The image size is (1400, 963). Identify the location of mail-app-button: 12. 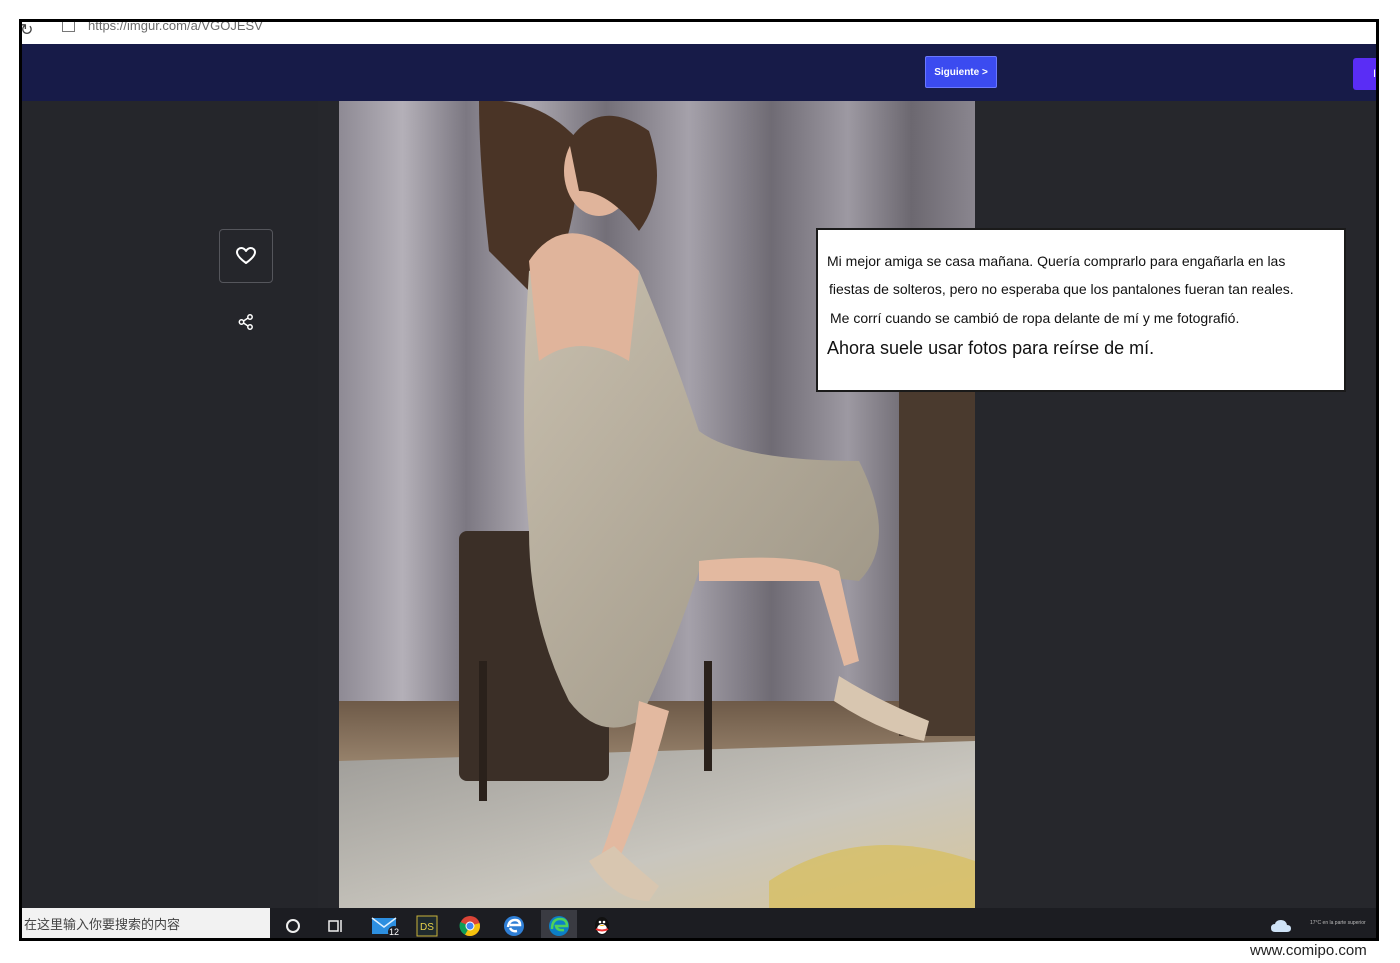
(386, 925).